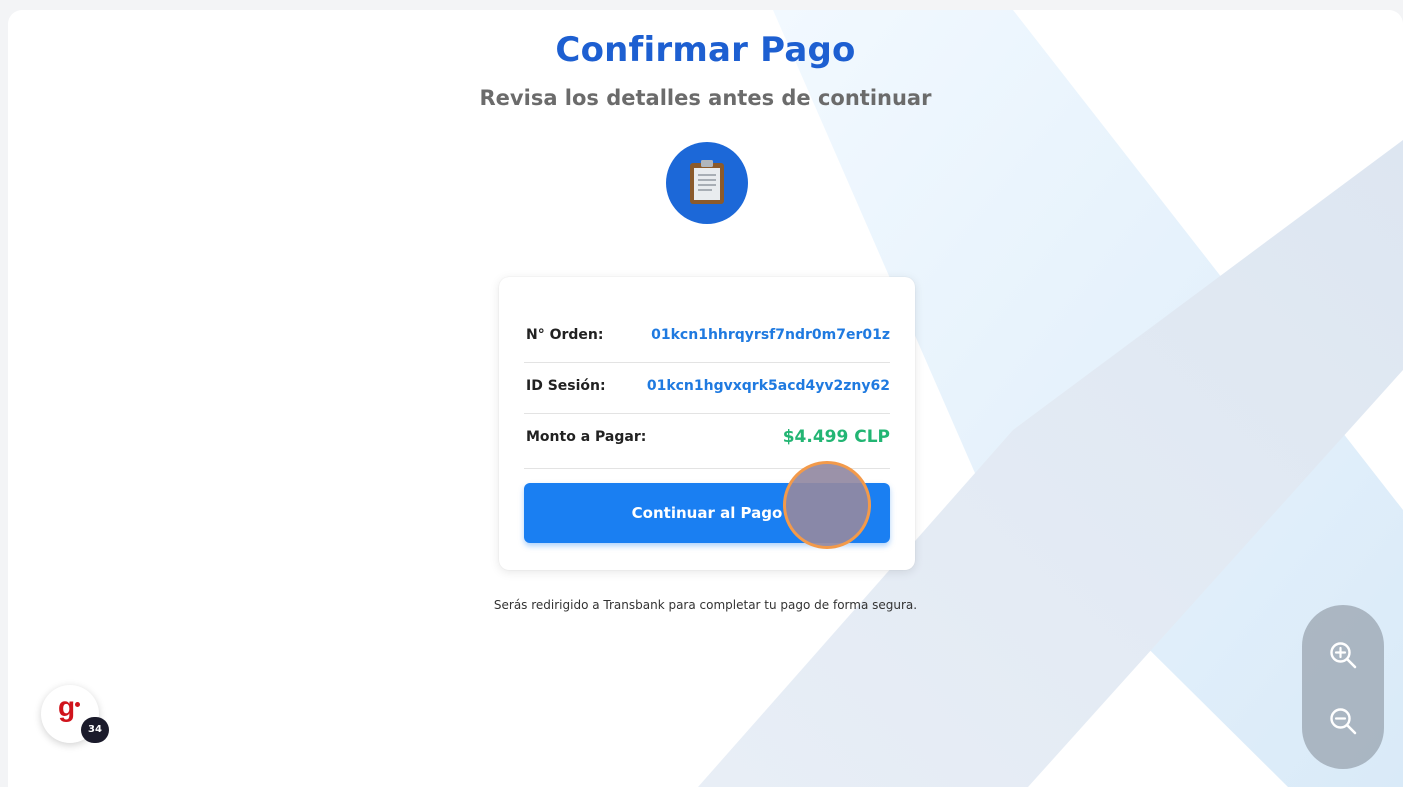 This screenshot has width=1403, height=787. I want to click on zoom-in-button, so click(1343, 655).